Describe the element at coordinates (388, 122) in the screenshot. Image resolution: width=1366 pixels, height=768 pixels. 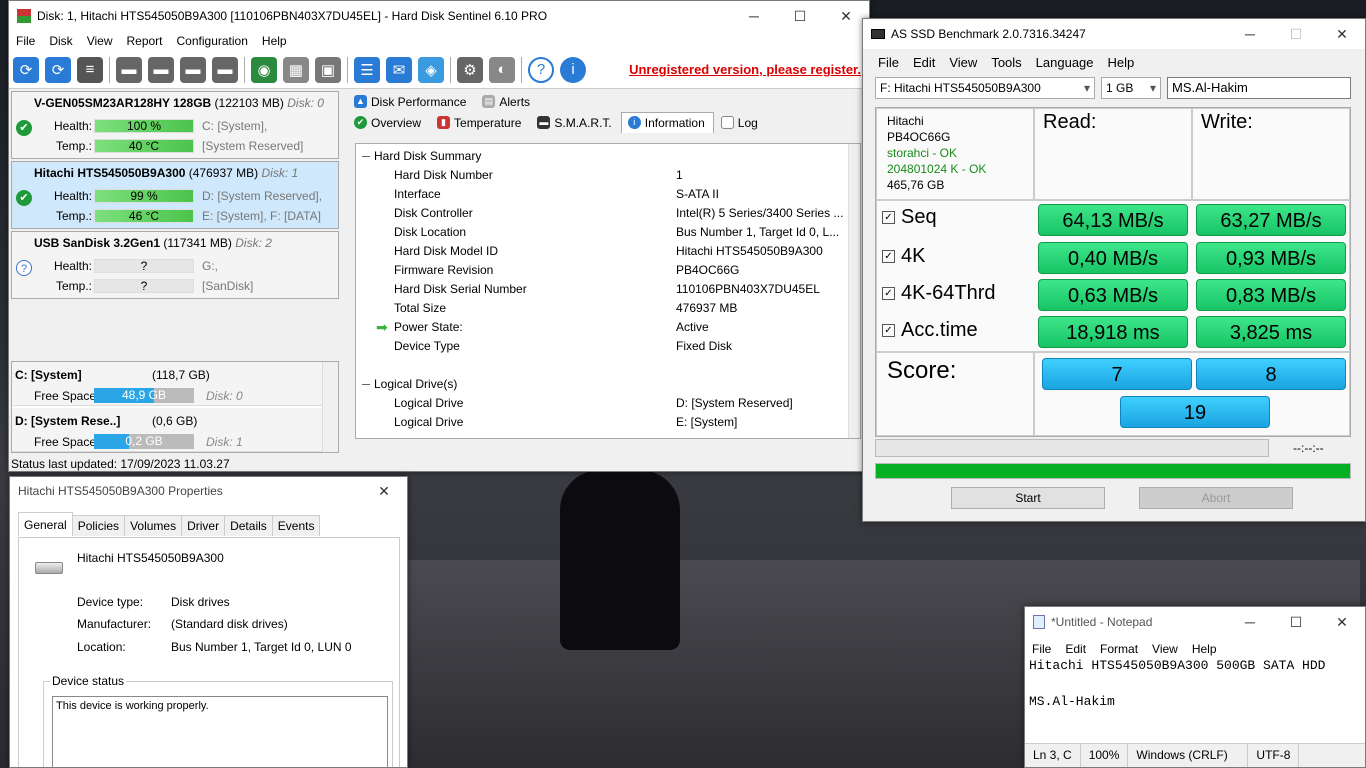
I see `tab-overview: ✔ Overview` at that location.